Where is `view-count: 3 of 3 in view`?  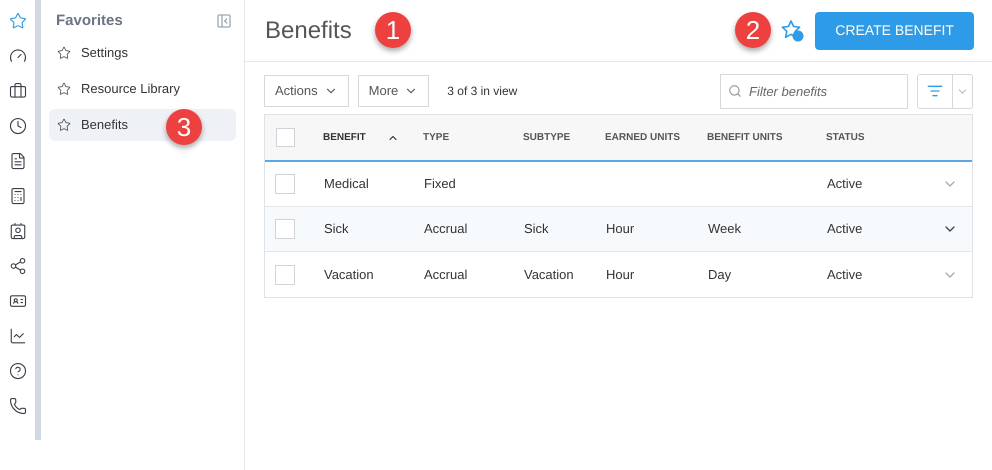 view-count: 3 of 3 in view is located at coordinates (482, 91).